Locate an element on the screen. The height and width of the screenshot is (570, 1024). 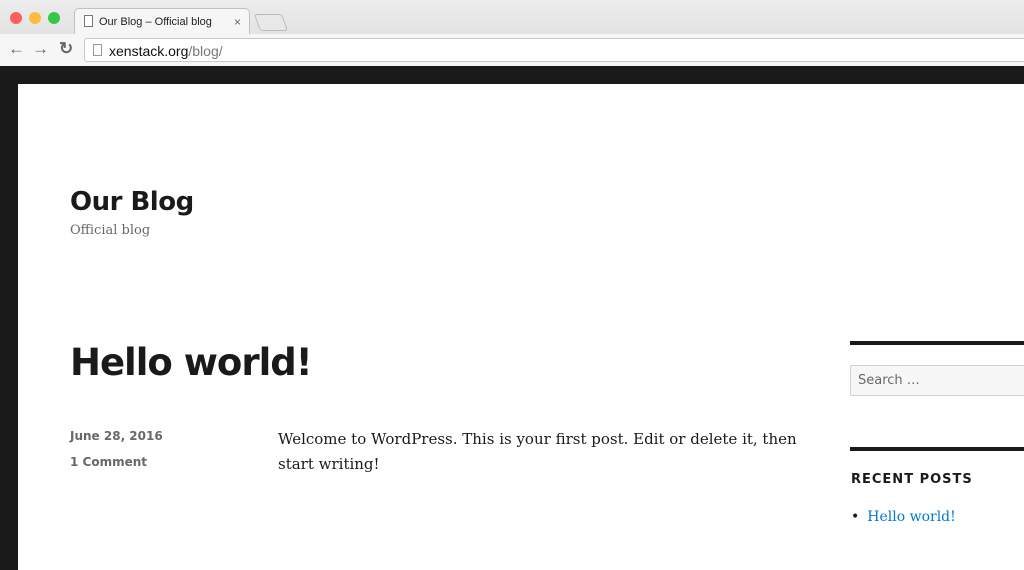
maximize-window-button is located at coordinates (54, 18).